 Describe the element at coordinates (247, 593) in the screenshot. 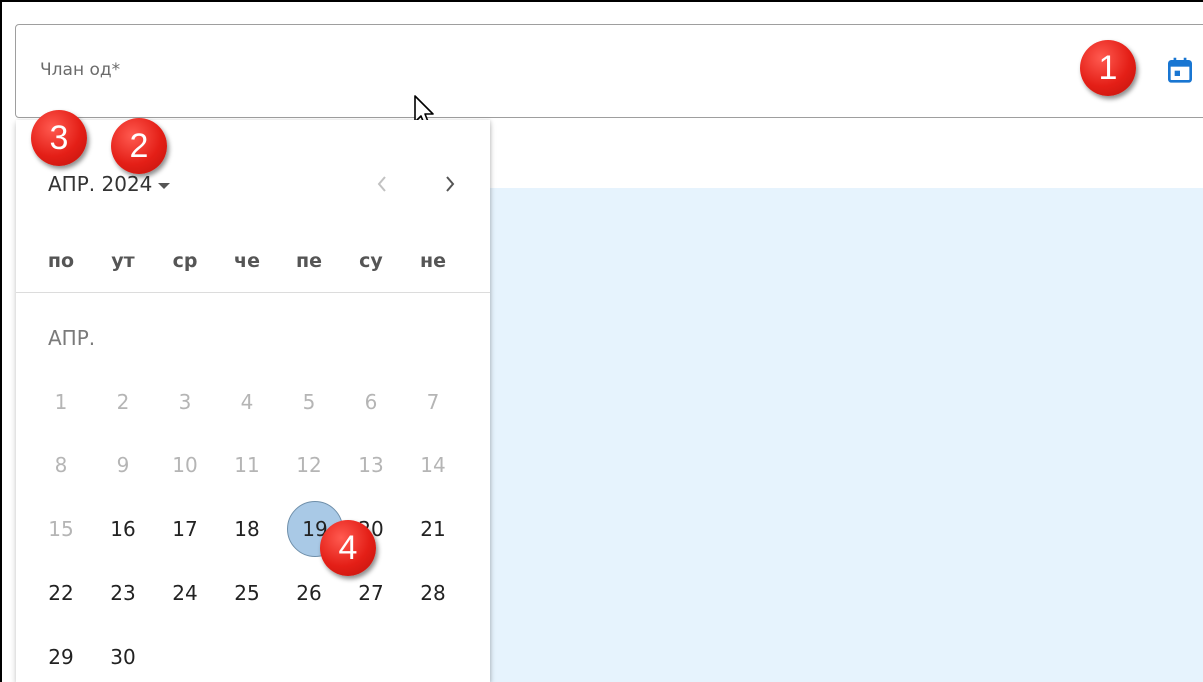

I see `calendar-day: 25` at that location.